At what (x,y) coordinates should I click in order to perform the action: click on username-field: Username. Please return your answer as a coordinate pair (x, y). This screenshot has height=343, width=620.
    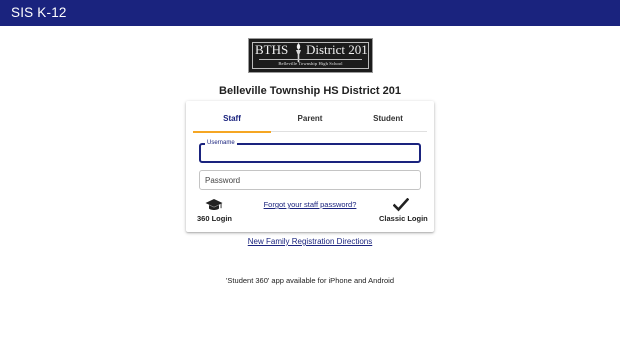
    Looking at the image, I should click on (310, 150).